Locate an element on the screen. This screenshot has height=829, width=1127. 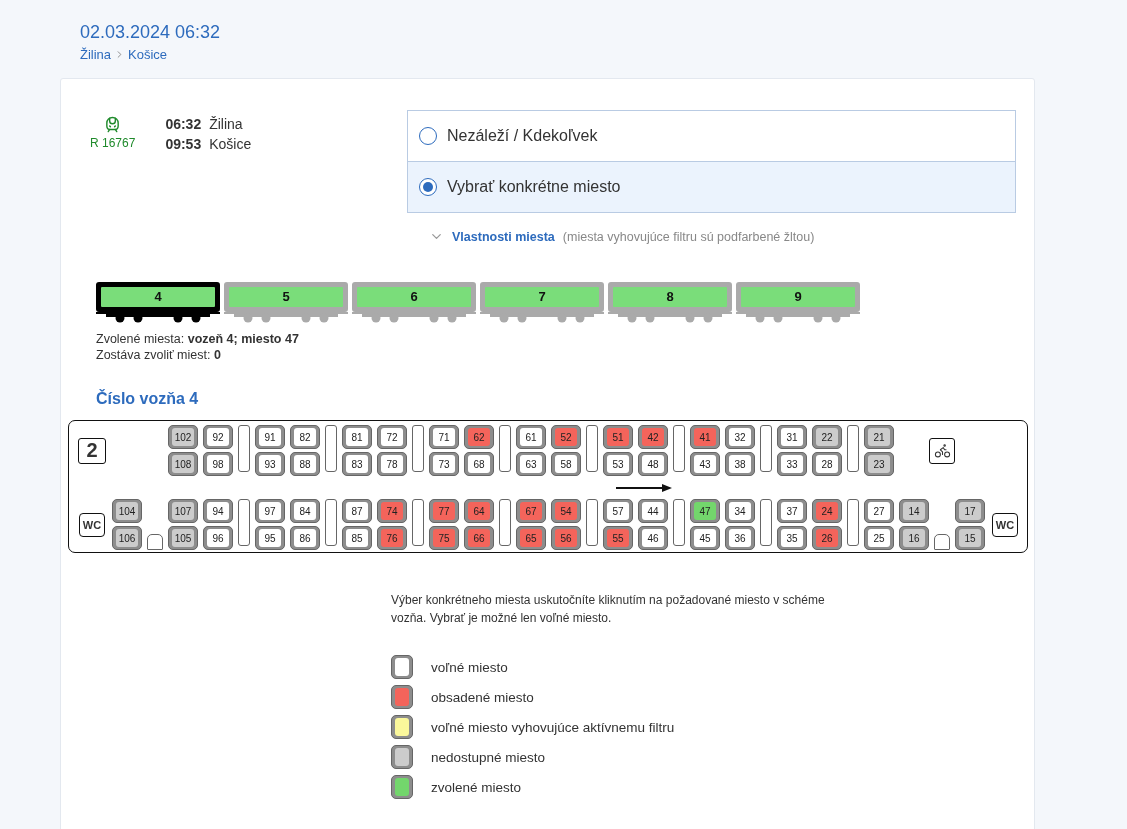
class-number: 2 is located at coordinates (92, 450).